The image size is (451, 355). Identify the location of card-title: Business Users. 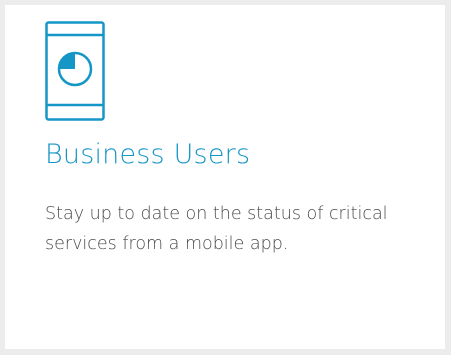
(148, 154).